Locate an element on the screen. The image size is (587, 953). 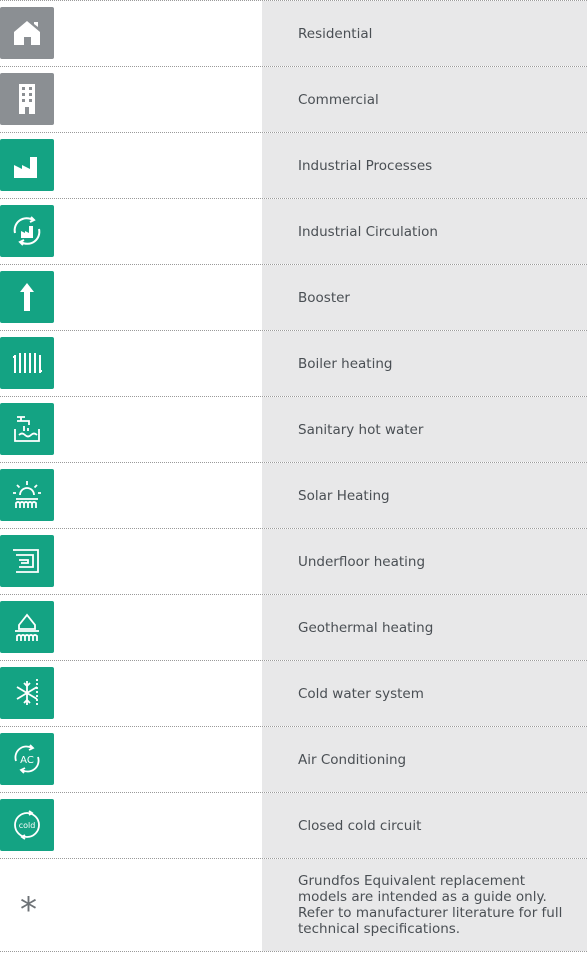
residential-house-icon is located at coordinates (27, 33).